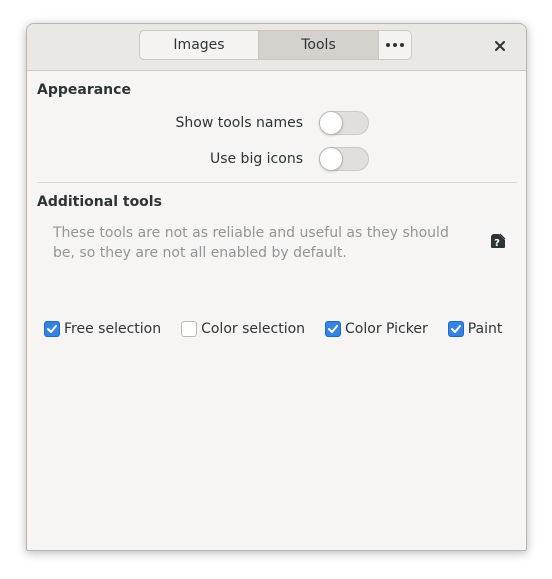  I want to click on close-button, so click(500, 46).